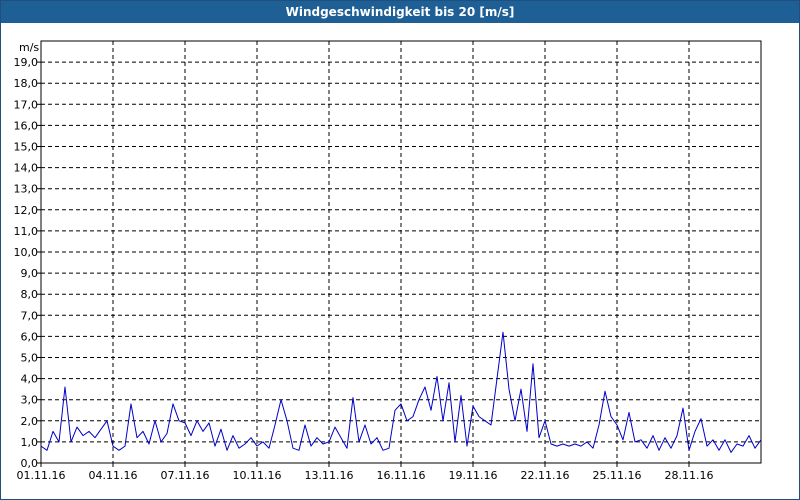 The image size is (800, 500). Describe the element at coordinates (30, 379) in the screenshot. I see `y-tick-label: 4,0` at that location.